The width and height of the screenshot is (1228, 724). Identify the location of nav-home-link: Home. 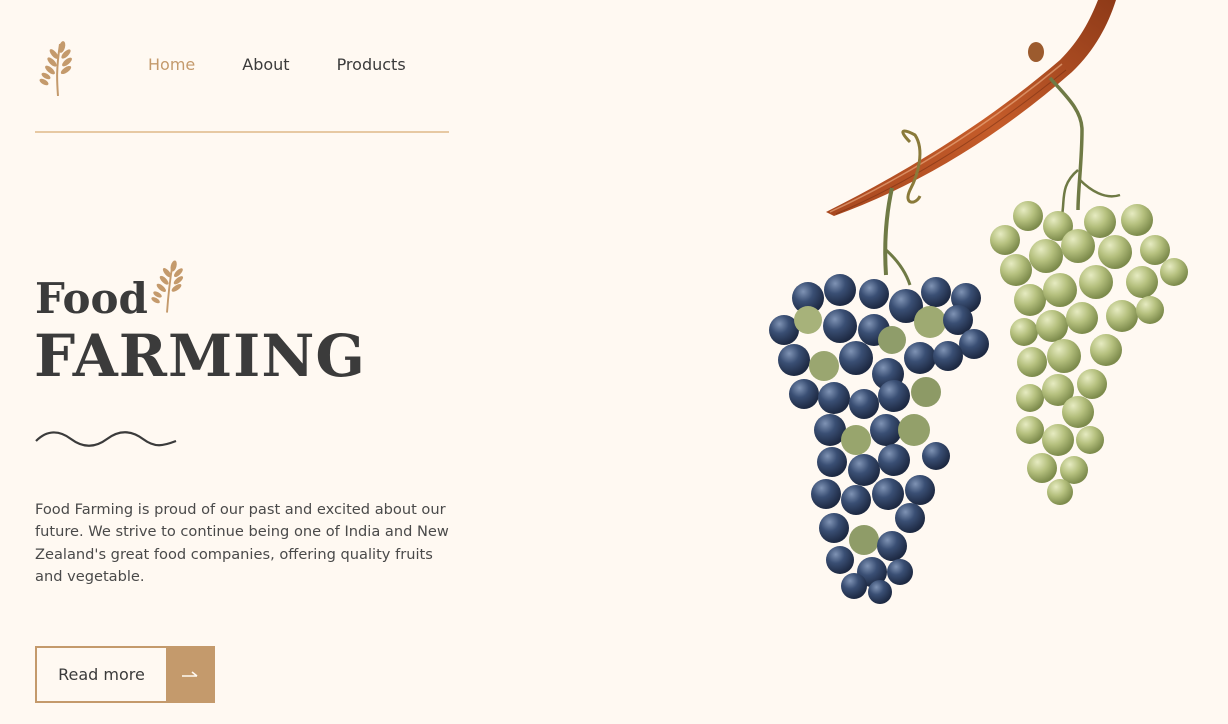
(171, 65).